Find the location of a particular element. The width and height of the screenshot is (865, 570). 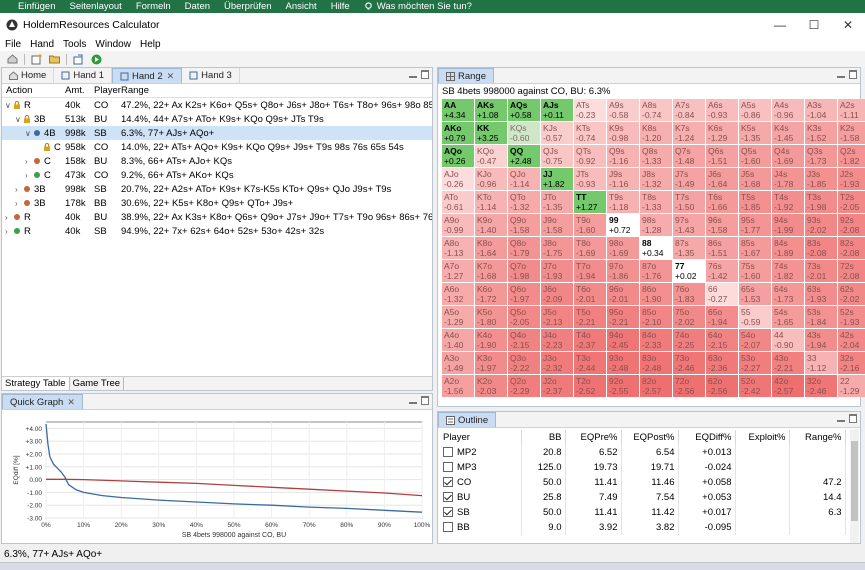

range-cell: Q9s -1.16 is located at coordinates (623, 156).